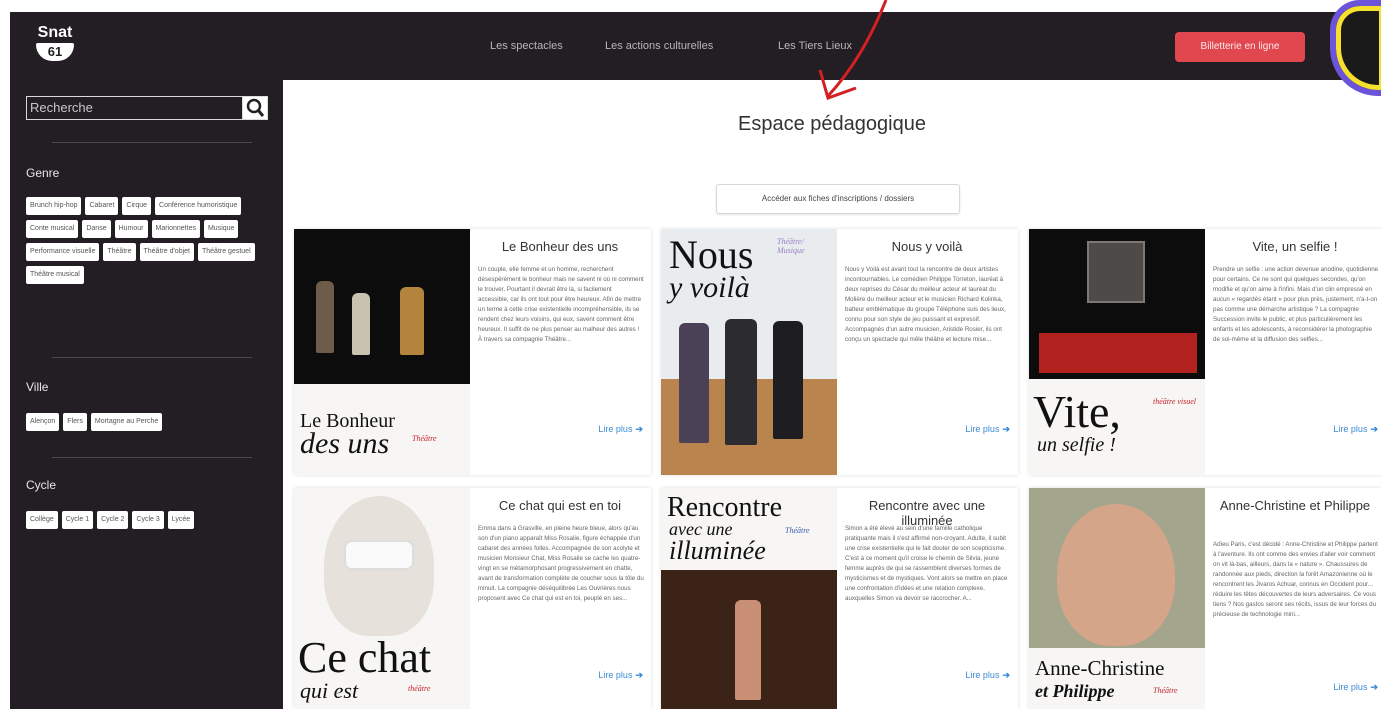  What do you see at coordinates (1117, 598) in the screenshot?
I see `show-poster: Anne-Christine et Philippe Théâtre` at bounding box center [1117, 598].